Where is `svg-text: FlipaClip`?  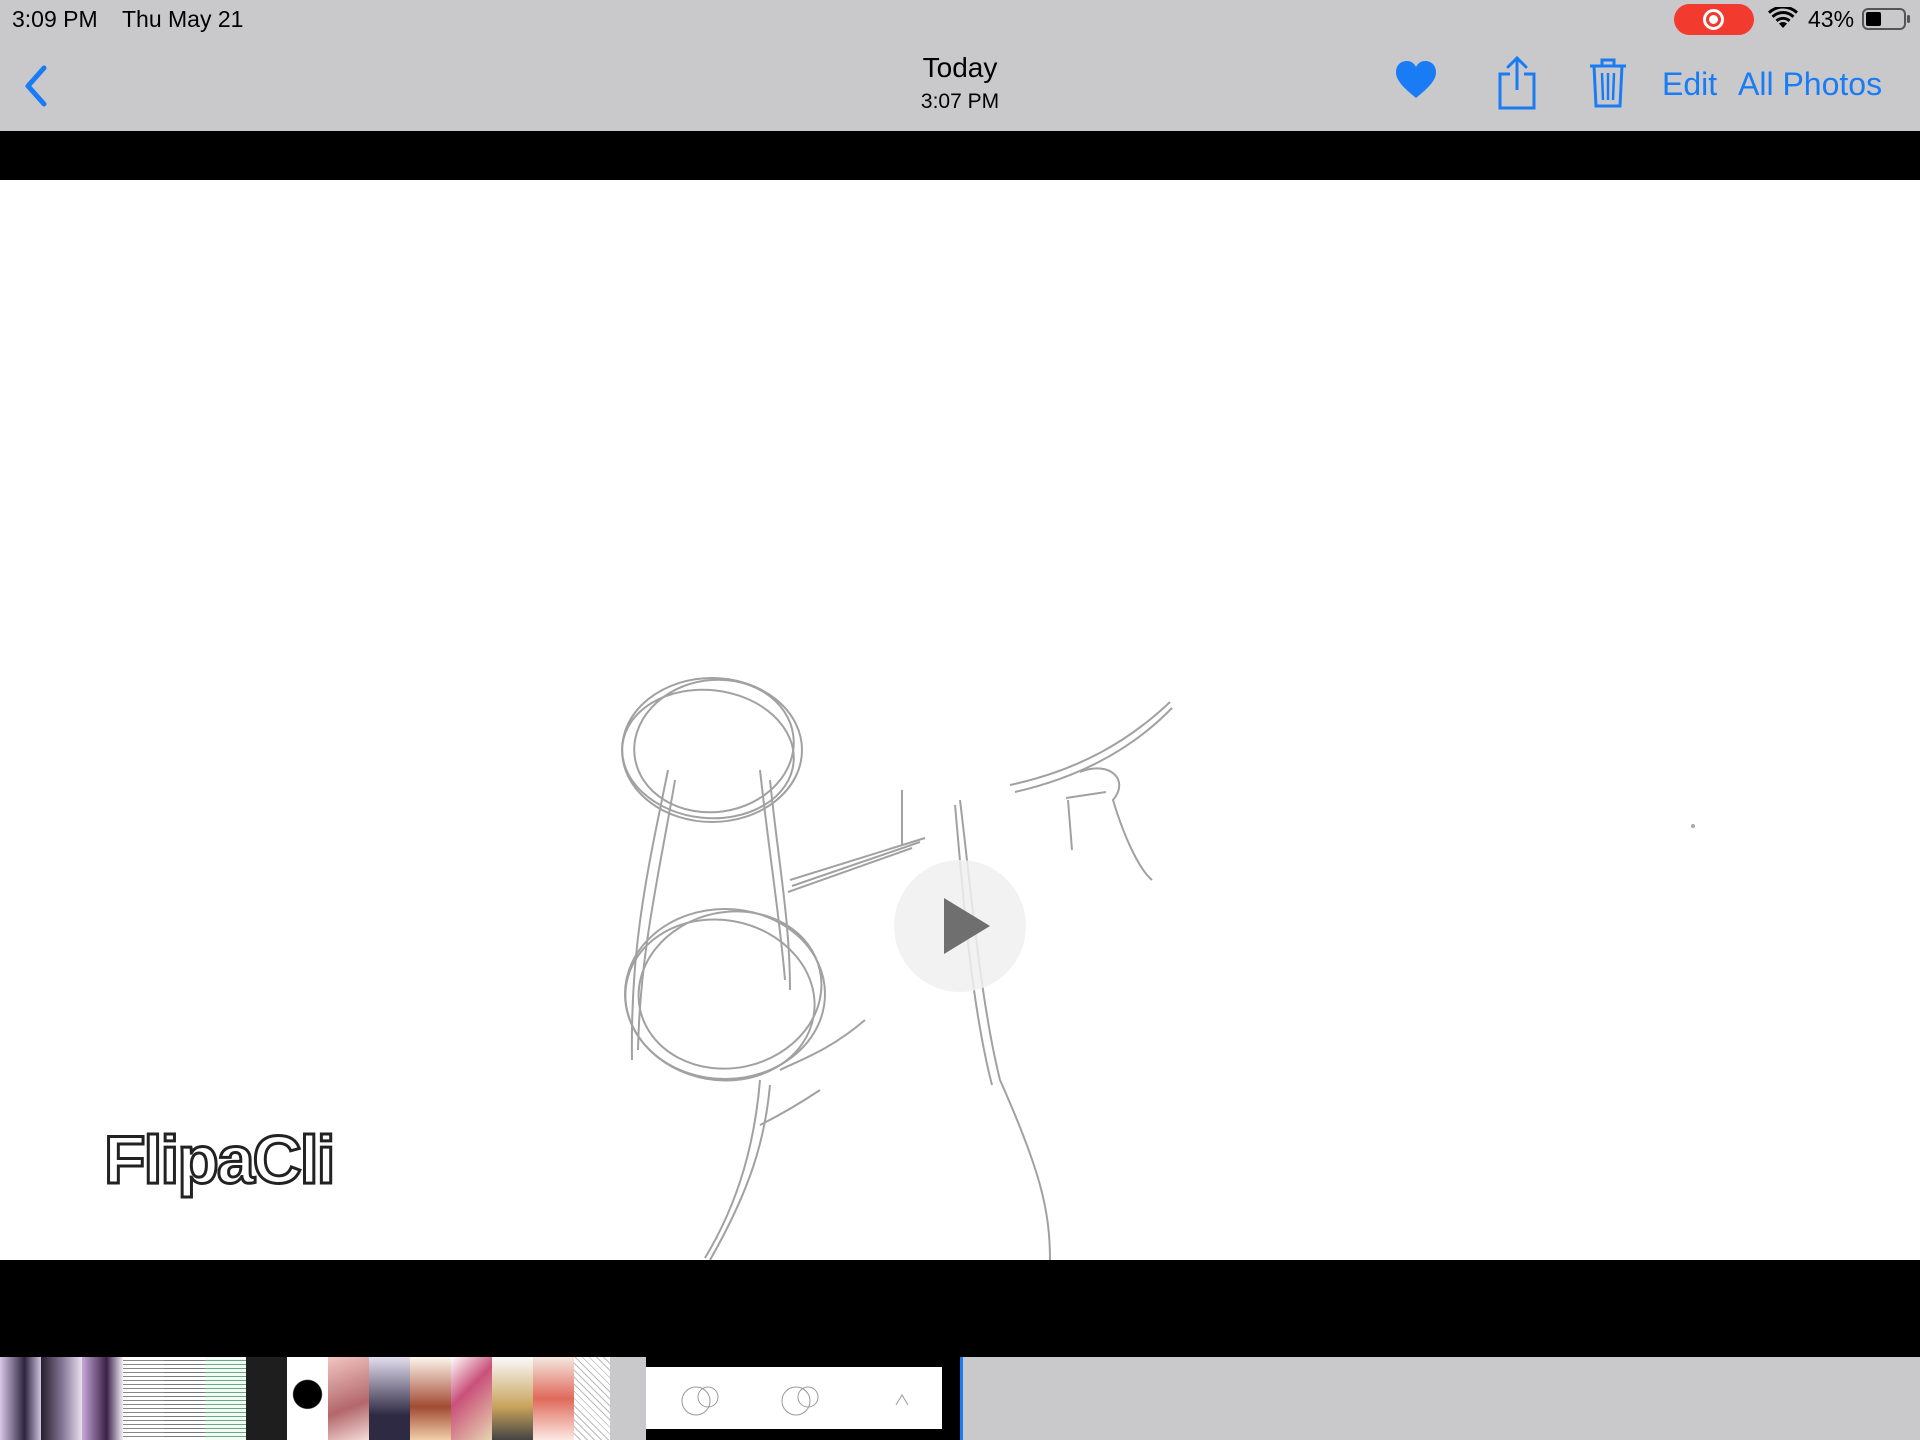
svg-text: FlipaClip is located at coordinates (220, 1160).